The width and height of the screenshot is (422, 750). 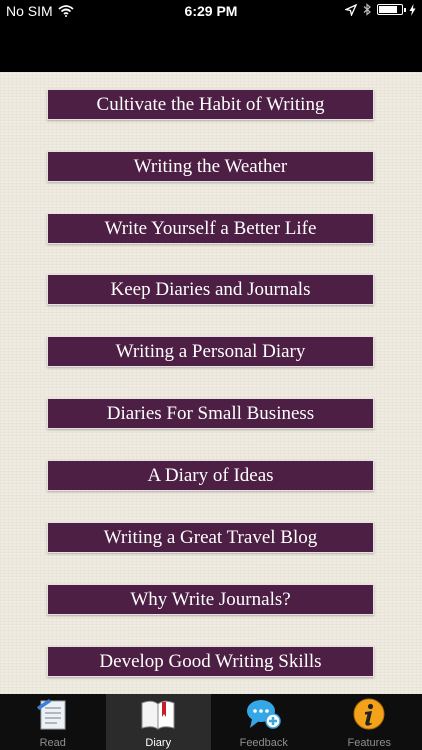 I want to click on menu-item-button: Why Write Journals?, so click(x=210, y=599).